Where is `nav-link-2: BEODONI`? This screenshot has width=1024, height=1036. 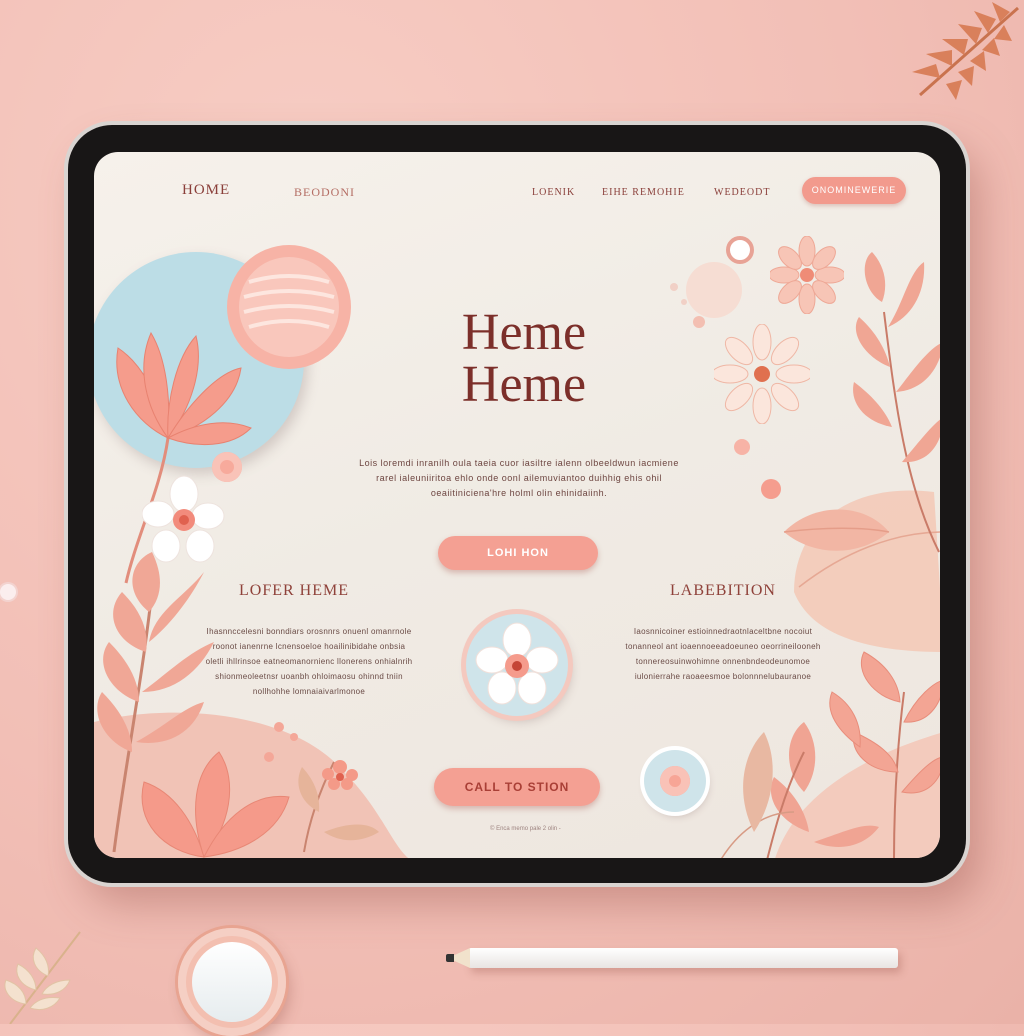 nav-link-2: BEODONI is located at coordinates (324, 192).